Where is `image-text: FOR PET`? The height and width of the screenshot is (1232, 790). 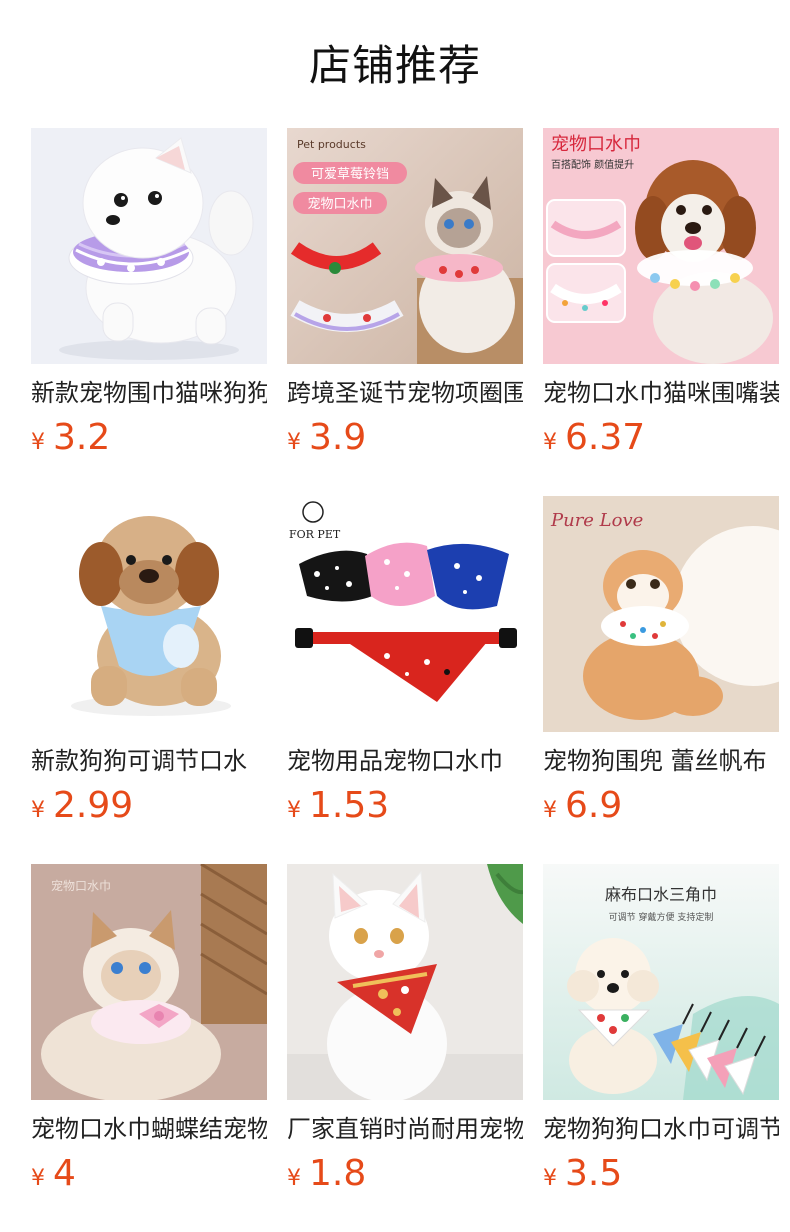 image-text: FOR PET is located at coordinates (315, 534).